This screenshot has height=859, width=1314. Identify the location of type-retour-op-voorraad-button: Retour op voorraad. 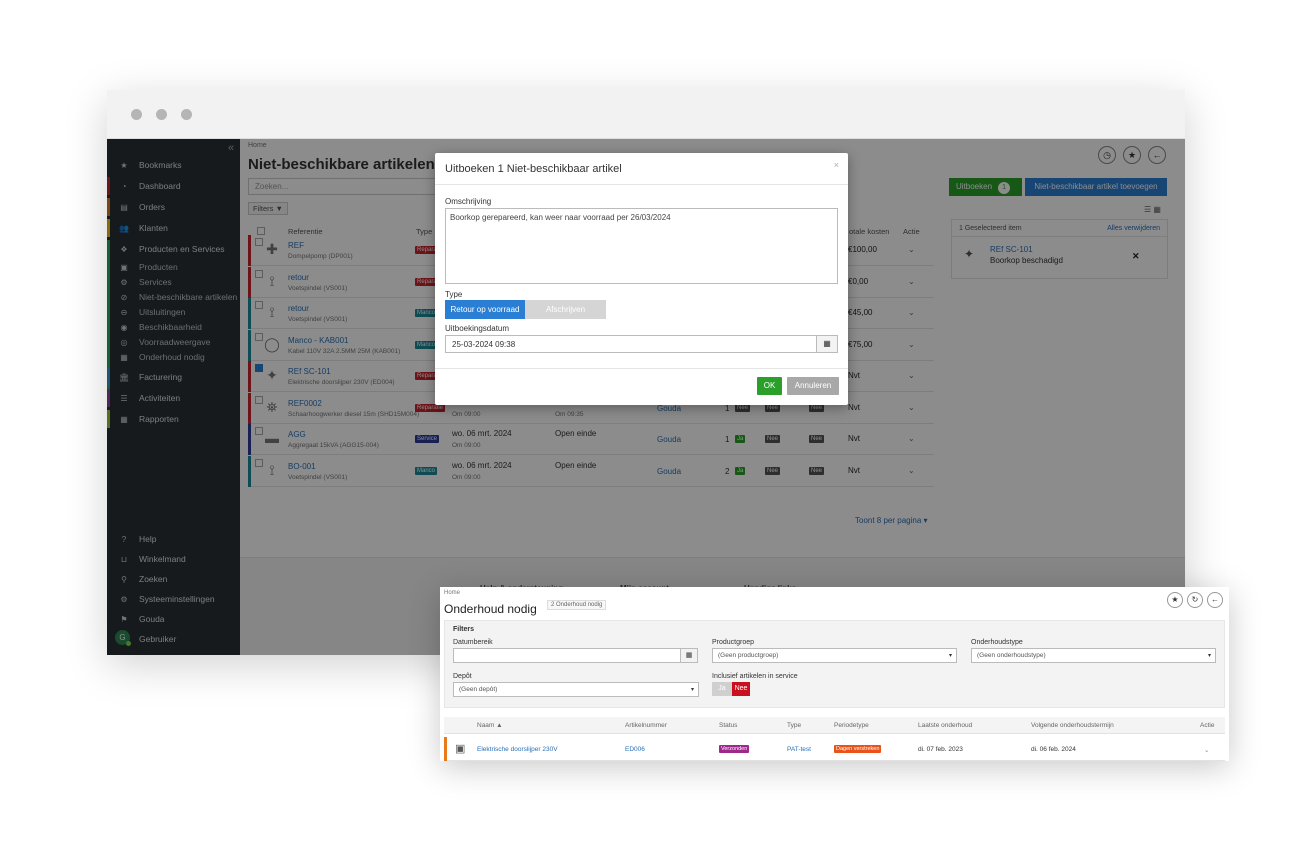
(485, 309).